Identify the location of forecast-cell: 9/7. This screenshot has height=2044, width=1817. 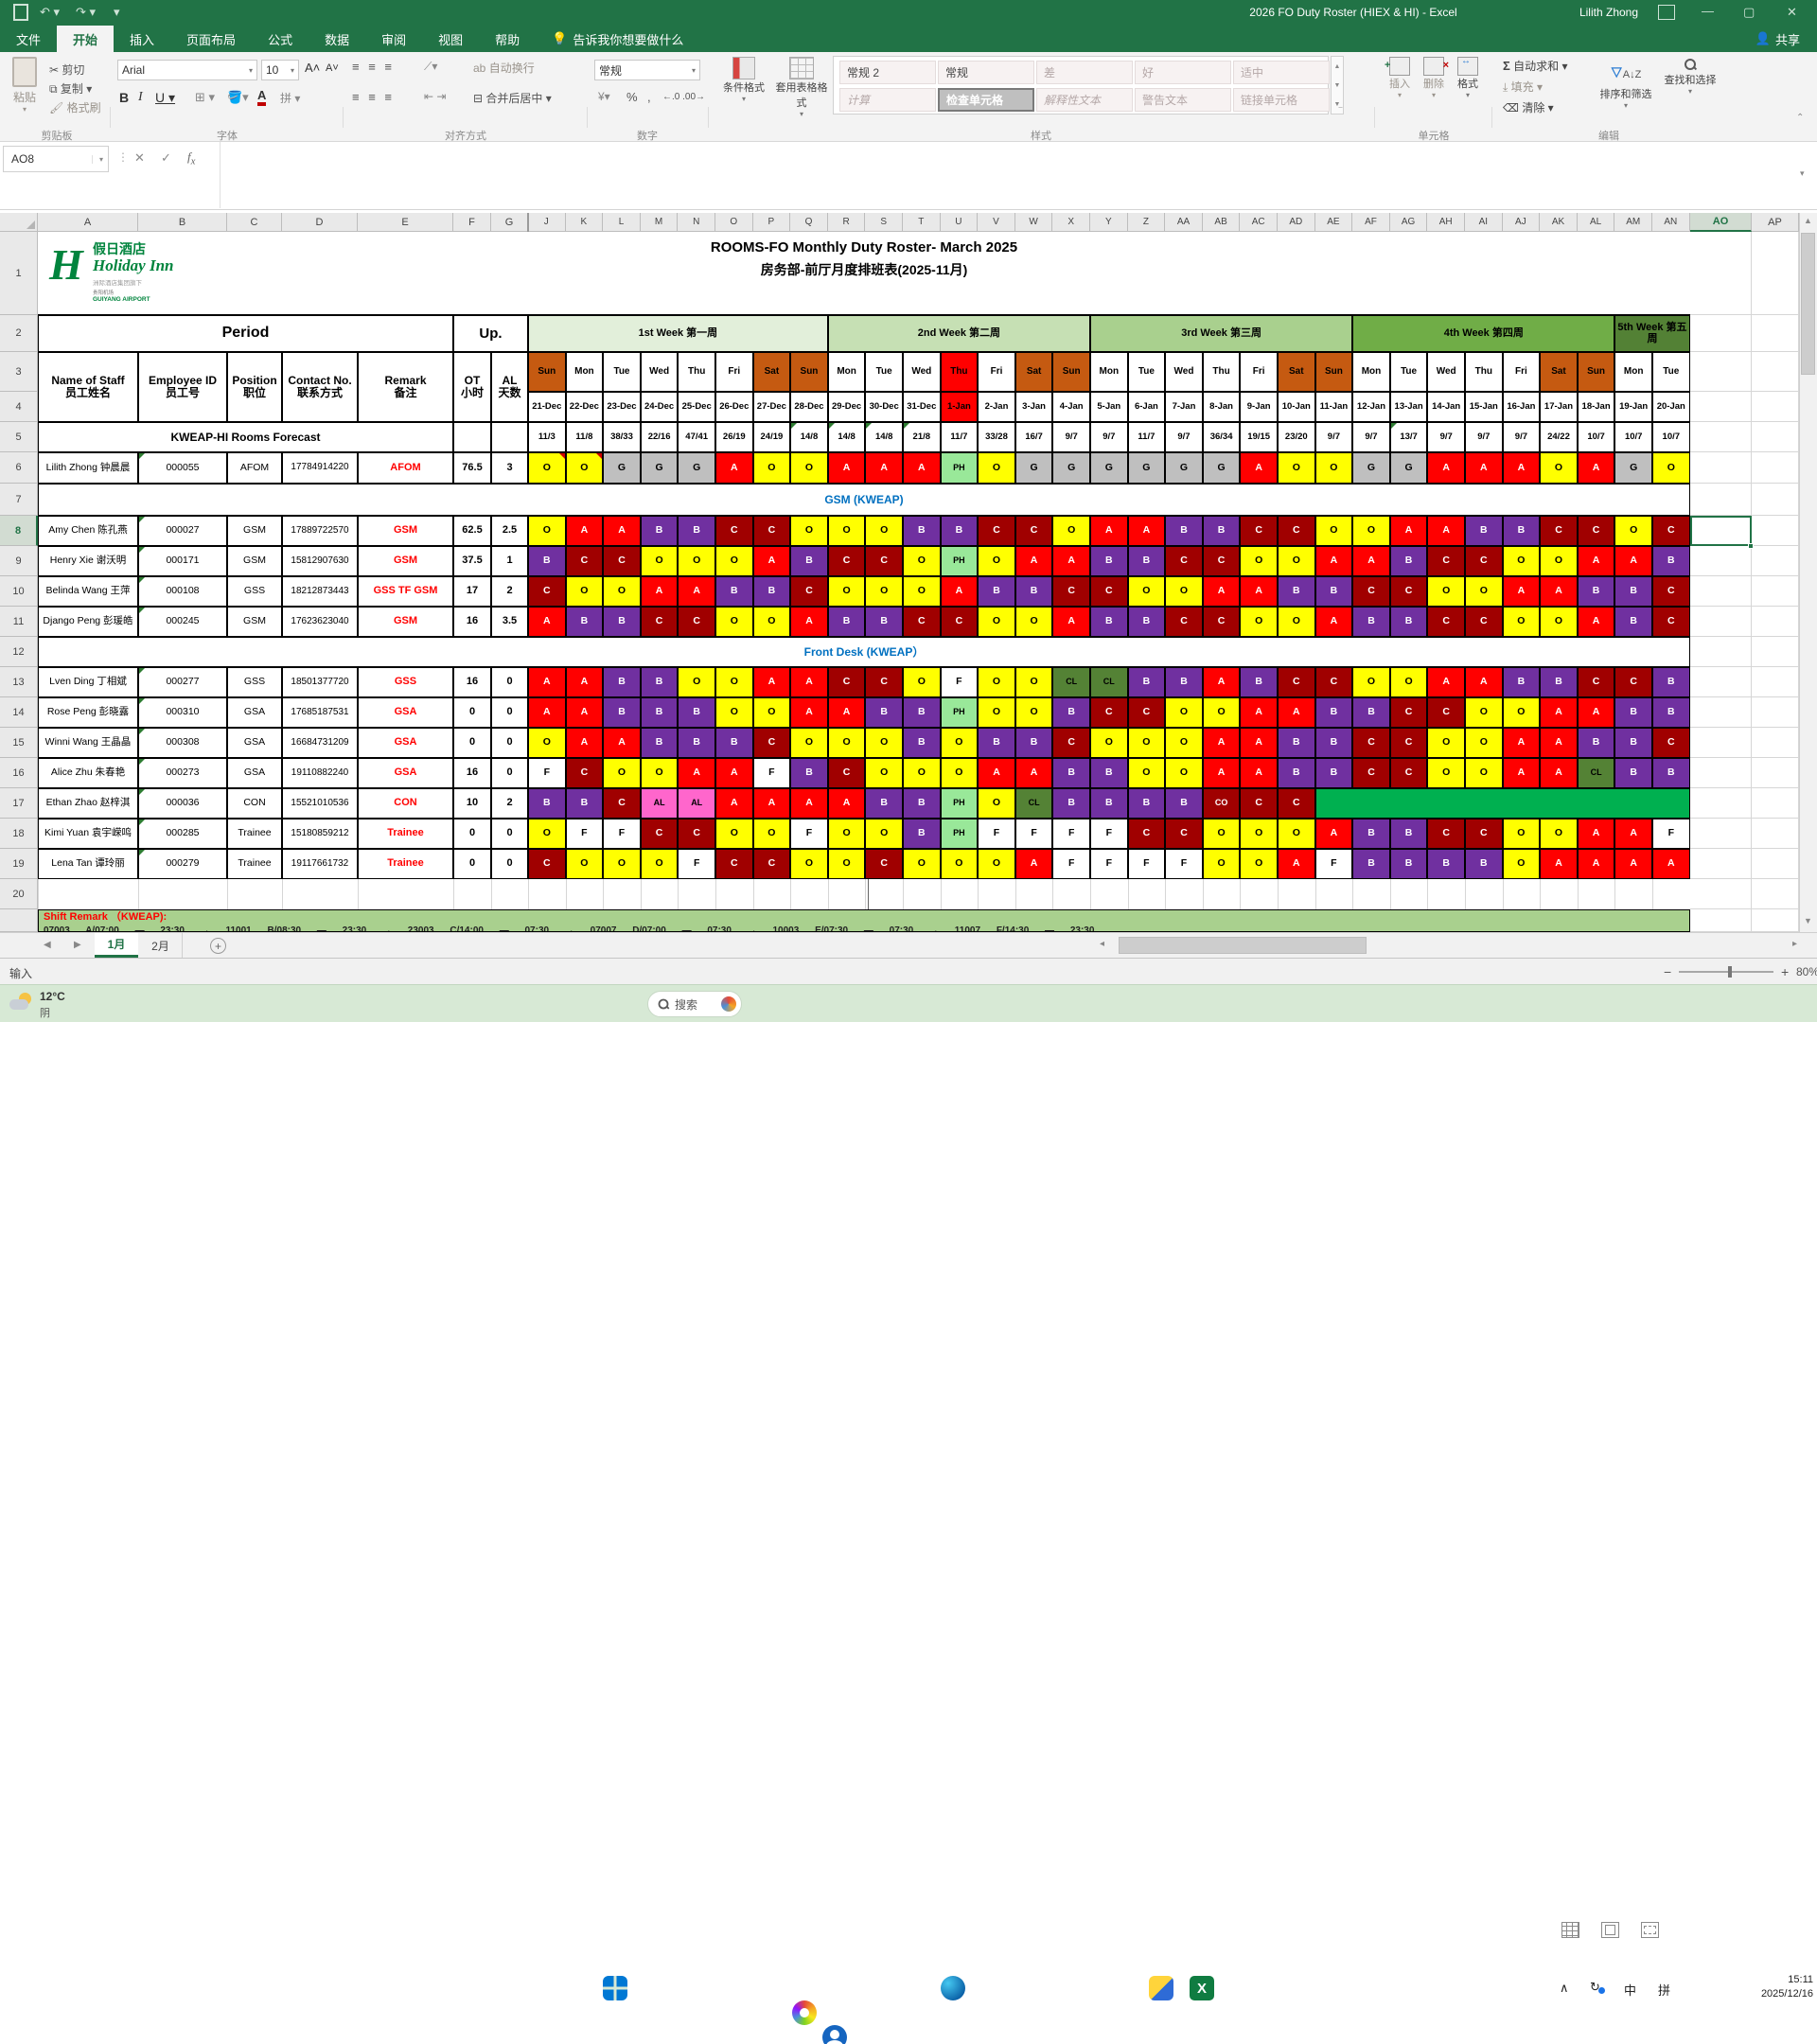
(1333, 437).